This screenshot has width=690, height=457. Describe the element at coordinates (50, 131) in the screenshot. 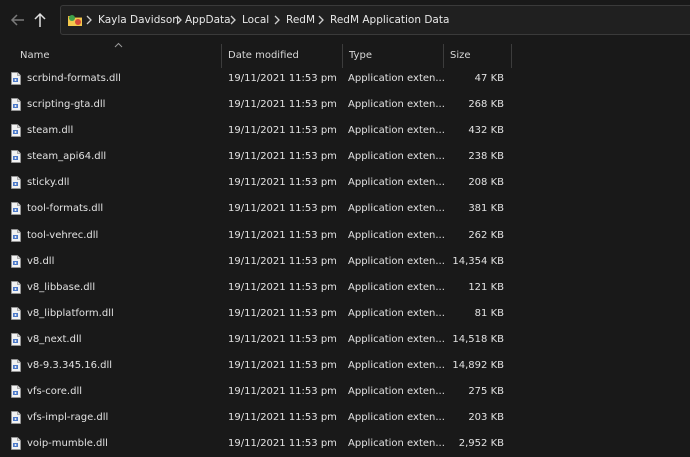

I see `file-name: steam.dll` at that location.